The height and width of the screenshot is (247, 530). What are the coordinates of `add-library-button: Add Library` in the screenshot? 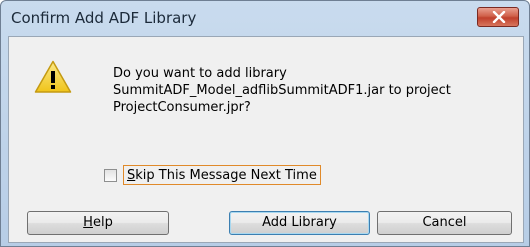 It's located at (299, 223).